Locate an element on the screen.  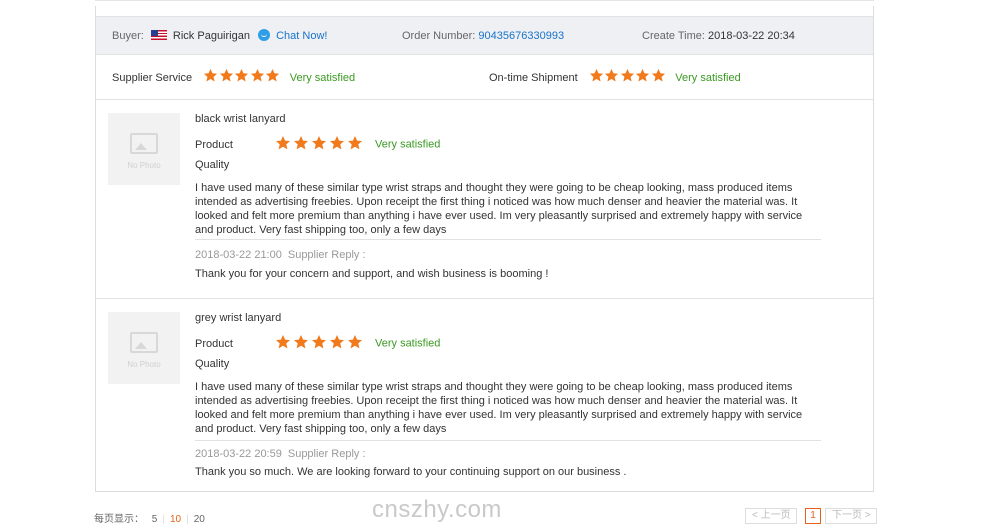
supplier-reply-meta: 2018-03-22 20:59 Supplier Reply : is located at coordinates (280, 454).